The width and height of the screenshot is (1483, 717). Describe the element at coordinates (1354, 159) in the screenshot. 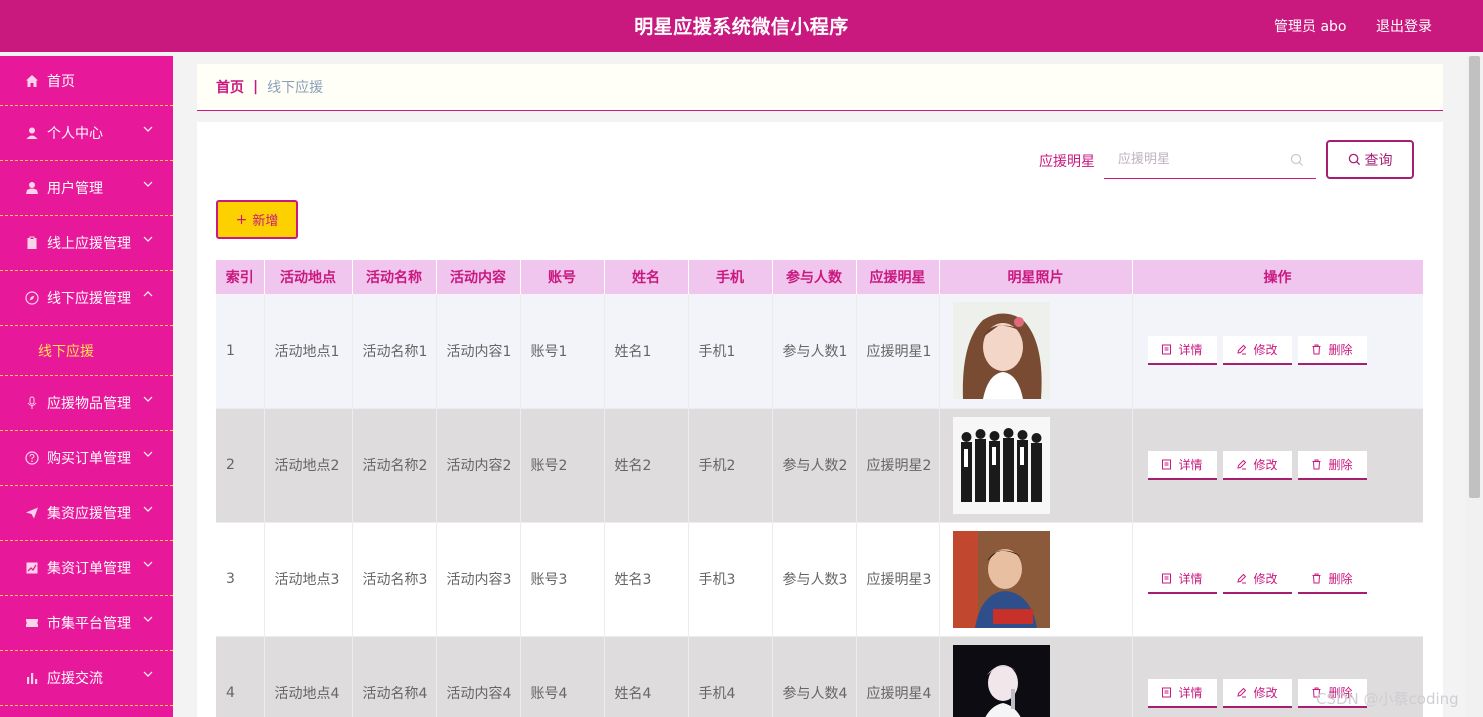

I see `search-icon` at that location.